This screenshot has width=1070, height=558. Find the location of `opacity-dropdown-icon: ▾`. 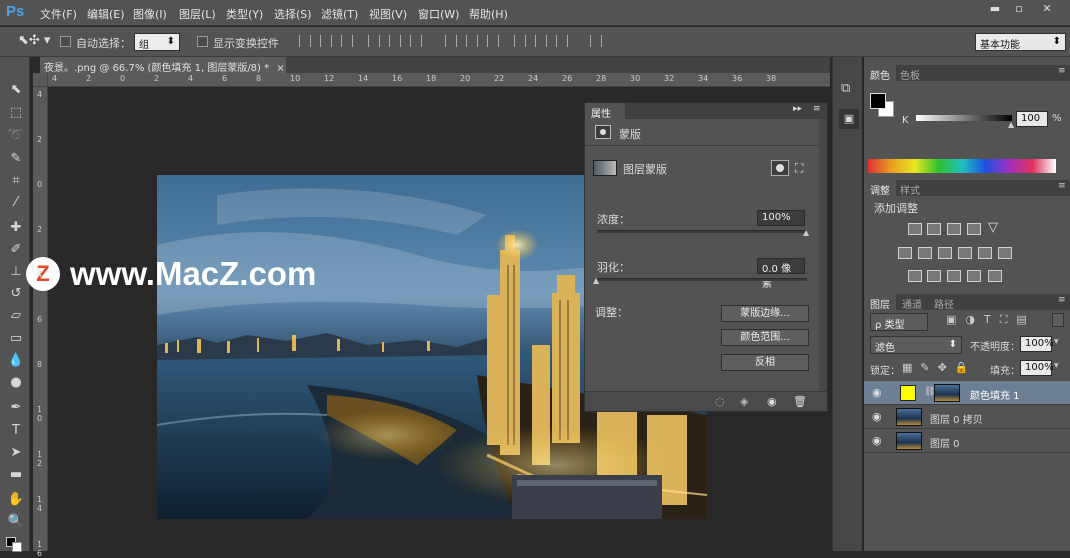

opacity-dropdown-icon: ▾ is located at coordinates (1056, 342).